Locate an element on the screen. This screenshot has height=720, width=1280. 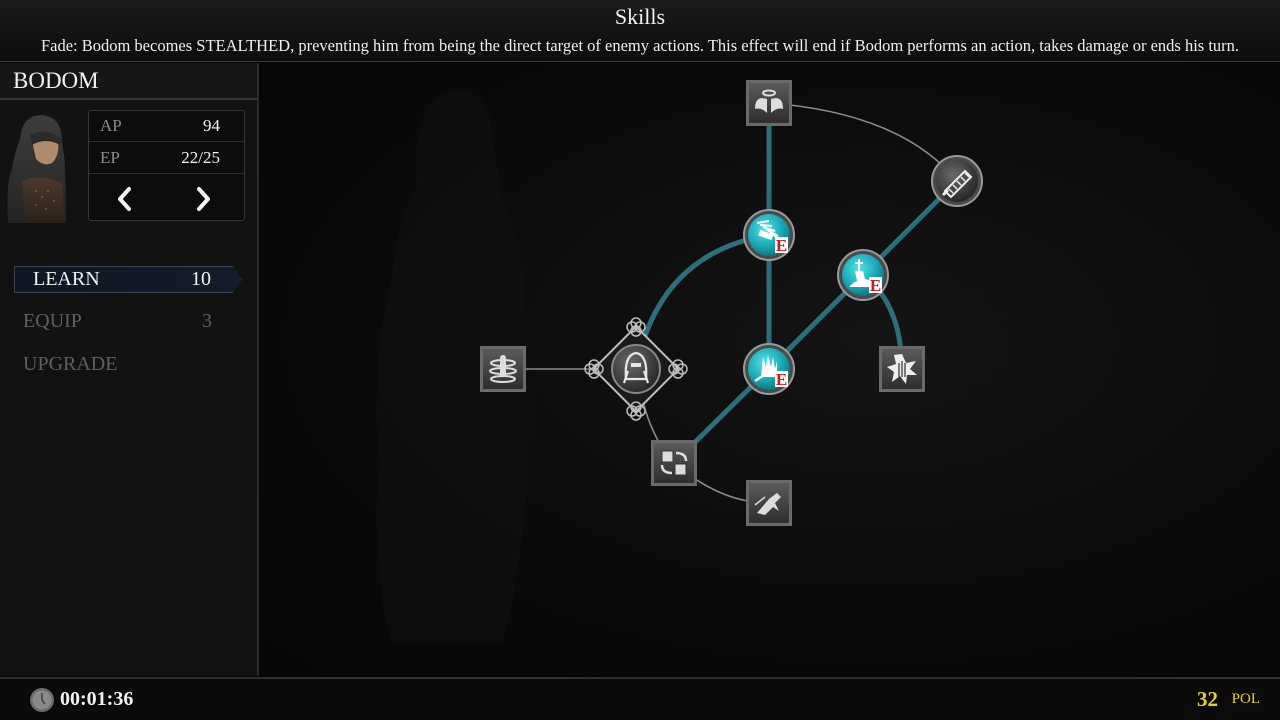
menu-item-learn: LEARN 10 is located at coordinates (128, 279).